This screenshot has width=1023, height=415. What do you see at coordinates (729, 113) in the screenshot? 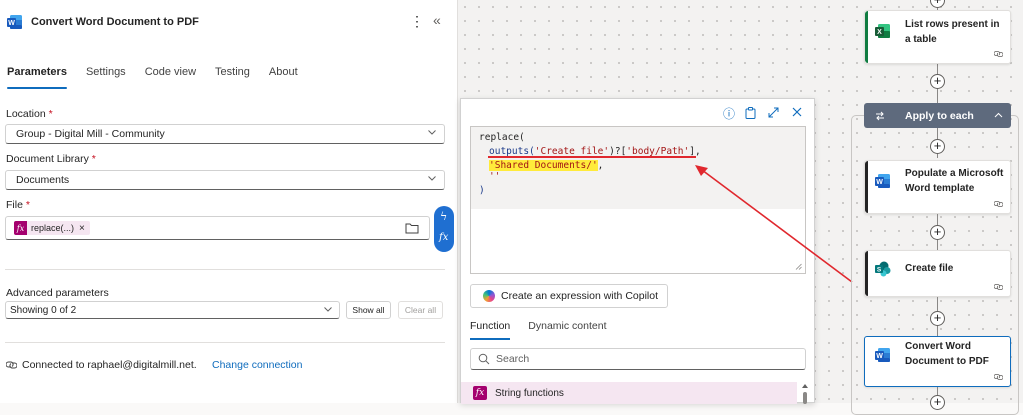
I see `info-icon: ⓘ` at bounding box center [729, 113].